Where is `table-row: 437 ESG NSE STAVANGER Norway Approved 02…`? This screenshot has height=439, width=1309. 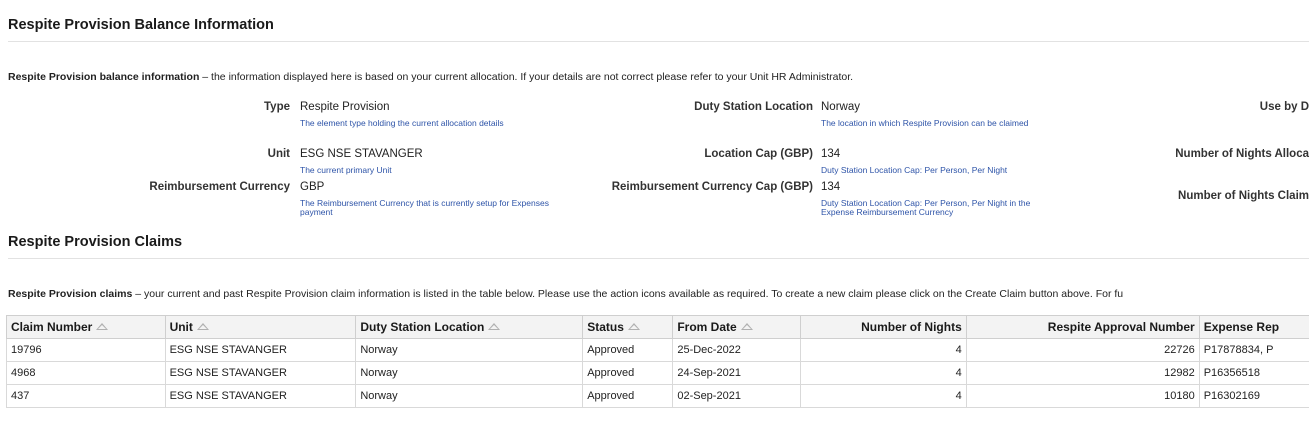
table-row: 437 ESG NSE STAVANGER Norway Approved 02… is located at coordinates (657, 396).